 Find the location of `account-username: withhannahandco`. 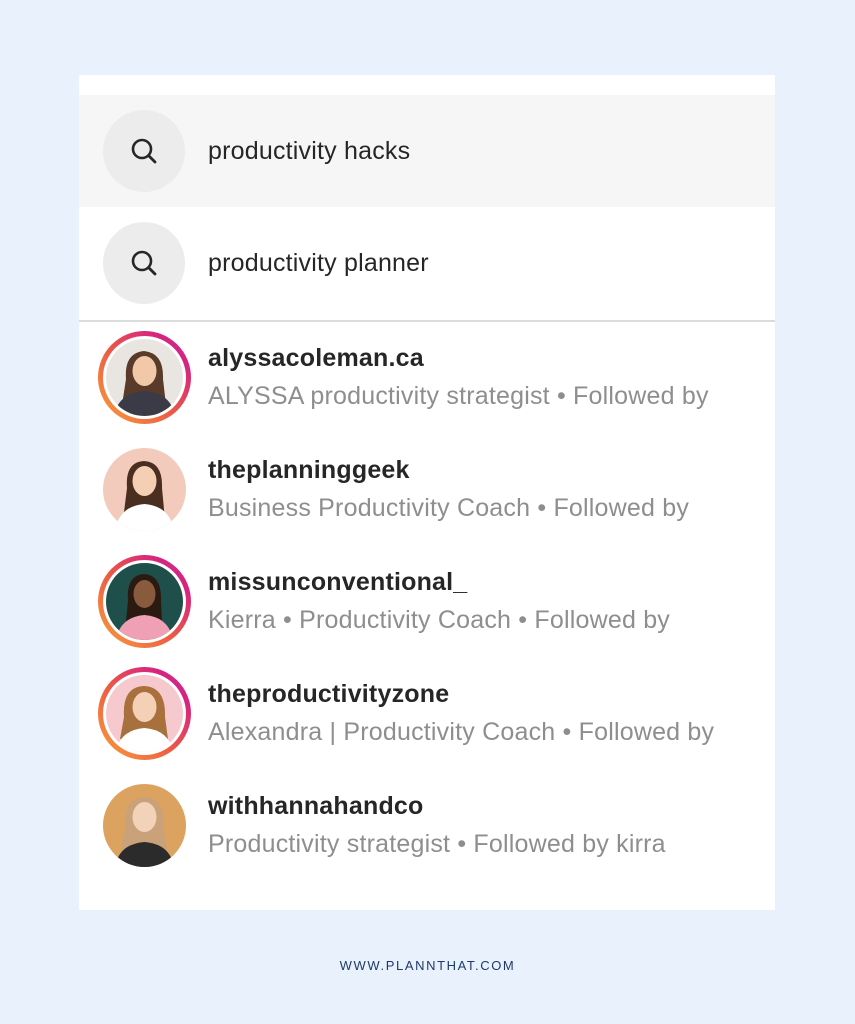

account-username: withhannahandco is located at coordinates (316, 806).